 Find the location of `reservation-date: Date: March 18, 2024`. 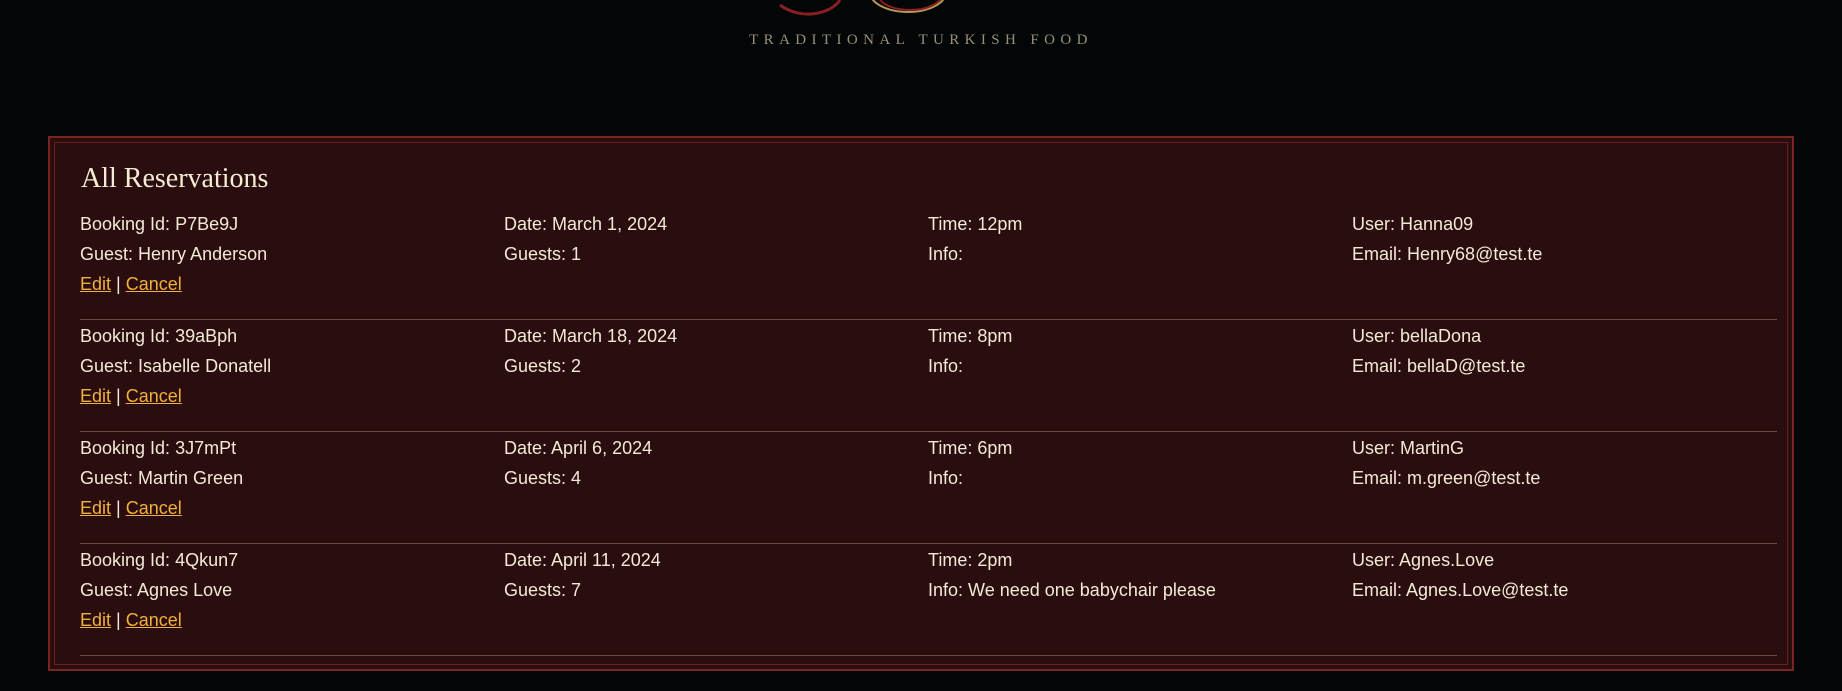

reservation-date: Date: March 18, 2024 is located at coordinates (591, 336).